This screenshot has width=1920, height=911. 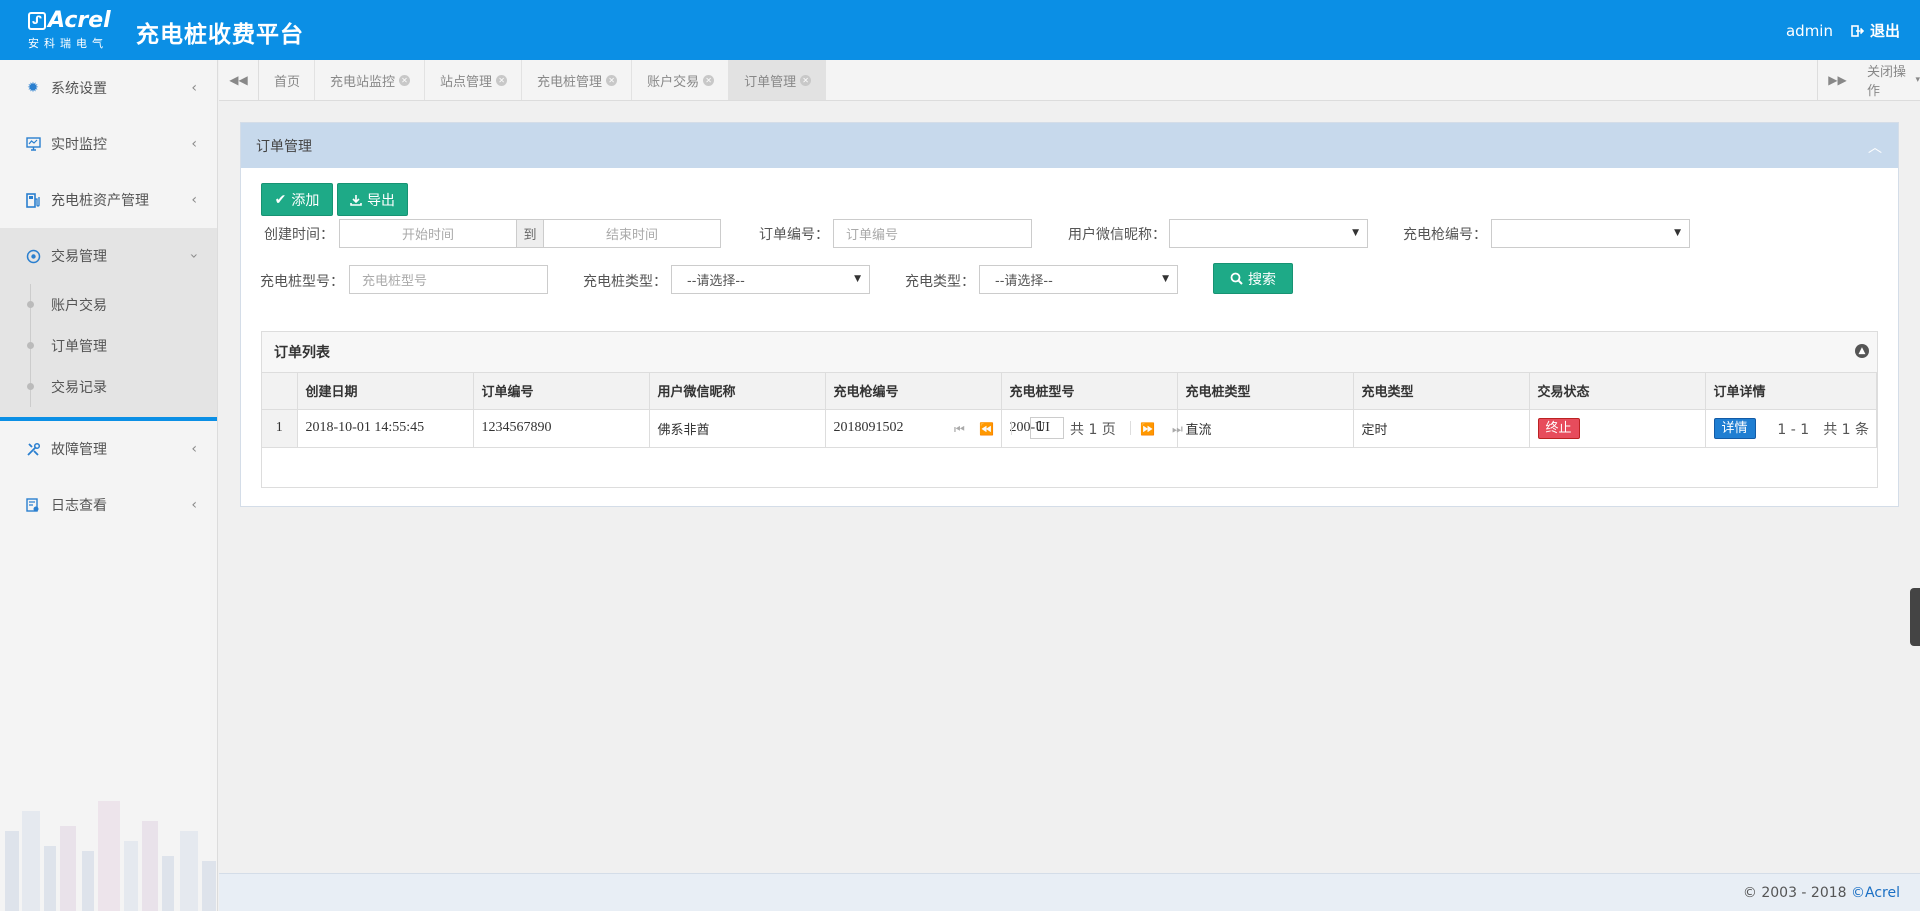 I want to click on search-icon, so click(x=1236, y=278).